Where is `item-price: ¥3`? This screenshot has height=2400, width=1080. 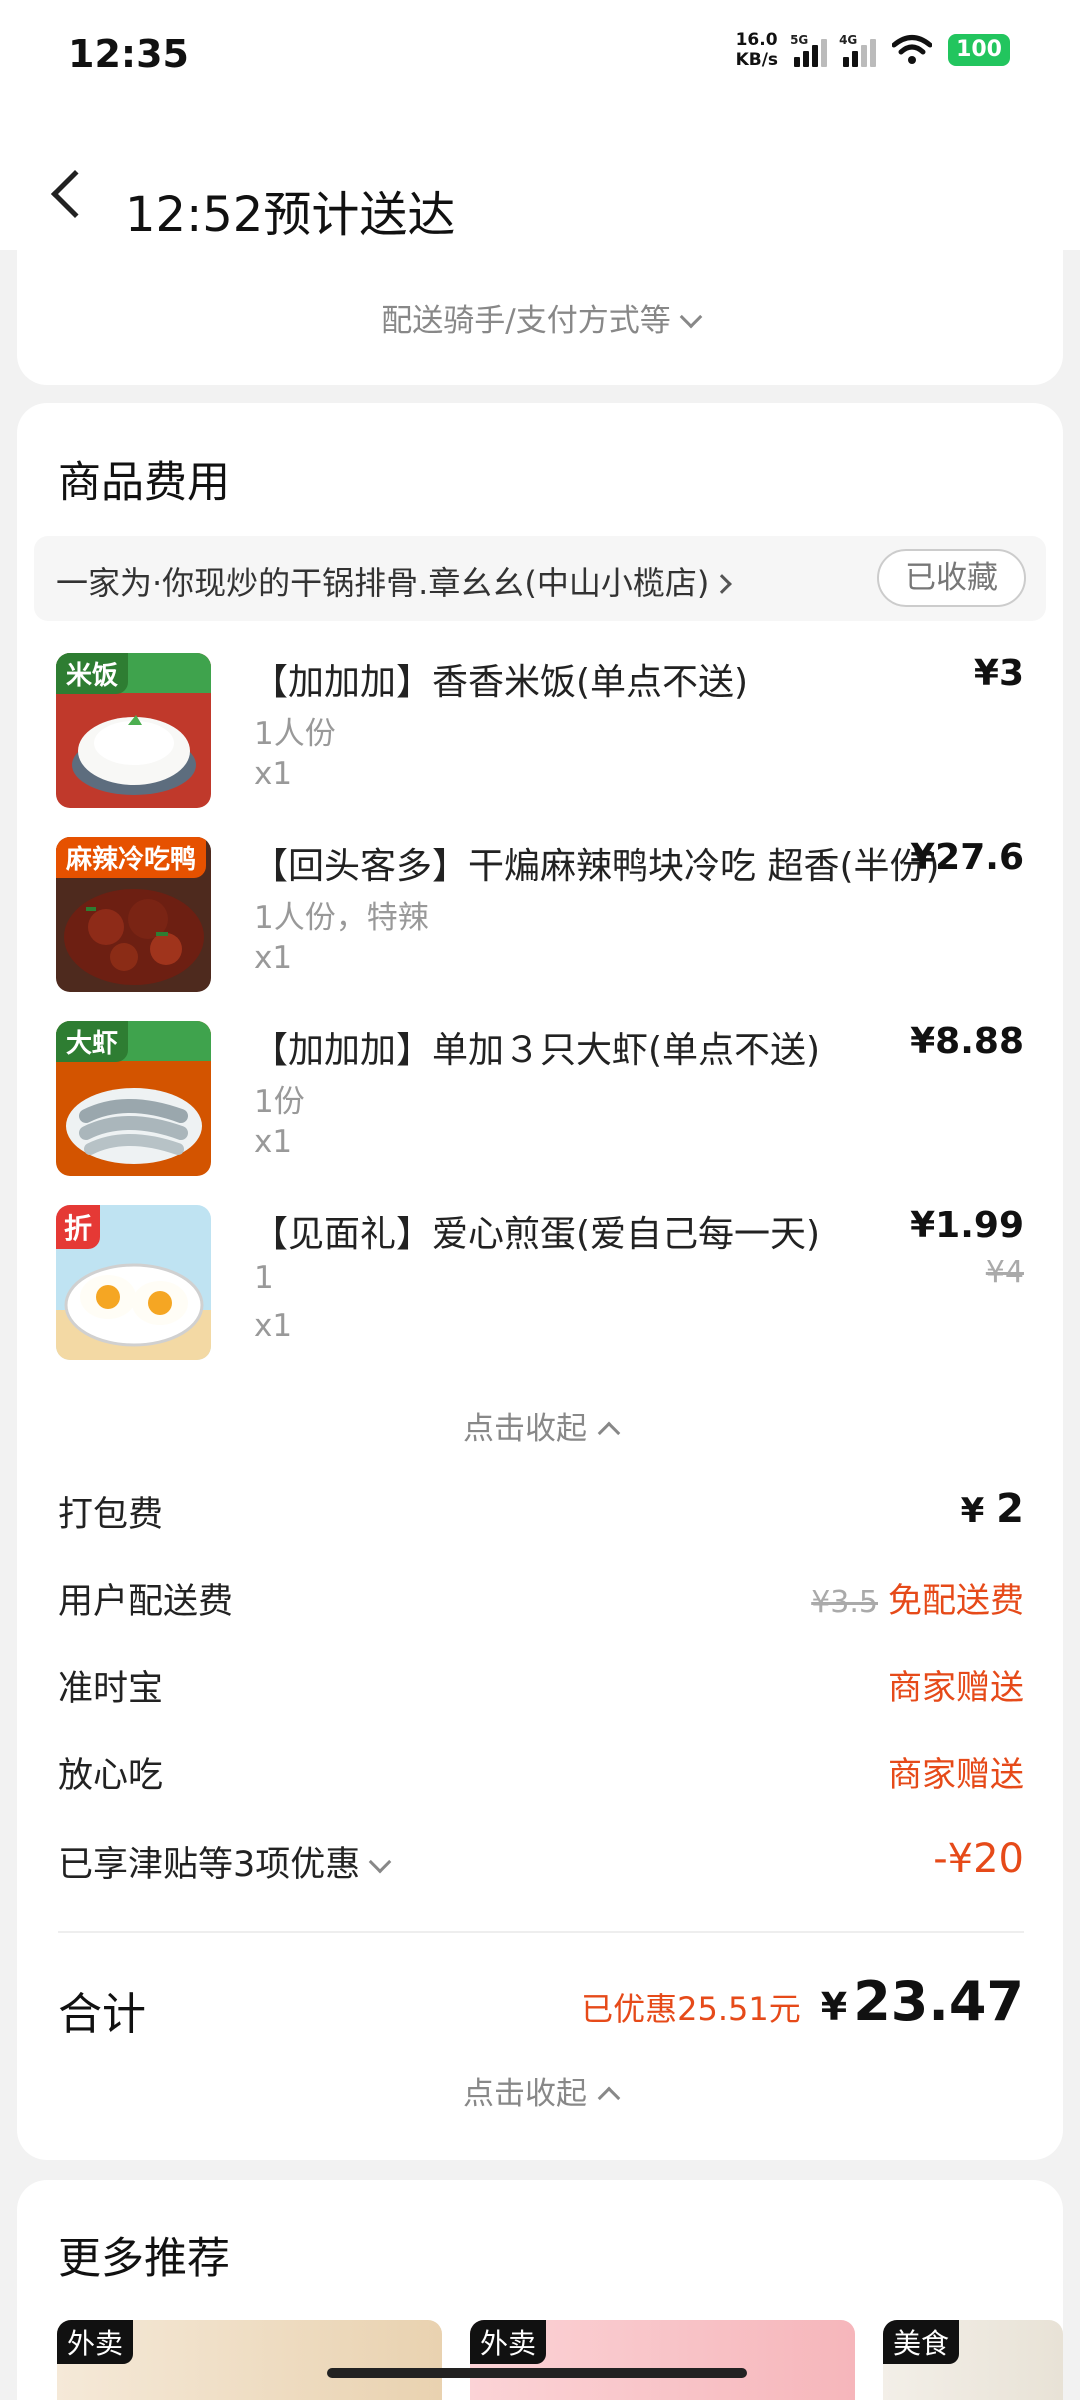
item-price: ¥3 is located at coordinates (998, 673).